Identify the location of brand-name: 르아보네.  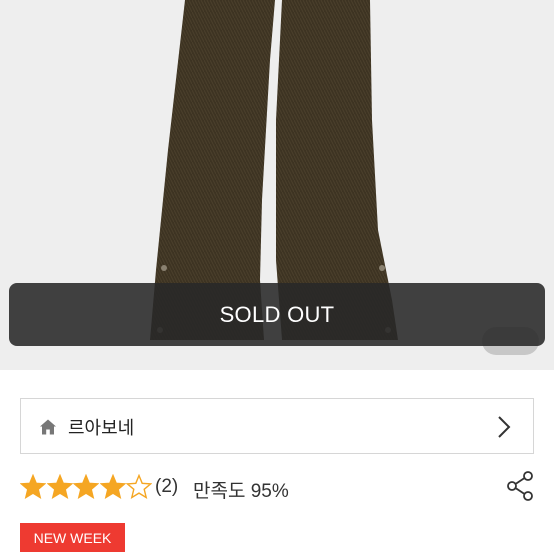
(101, 428).